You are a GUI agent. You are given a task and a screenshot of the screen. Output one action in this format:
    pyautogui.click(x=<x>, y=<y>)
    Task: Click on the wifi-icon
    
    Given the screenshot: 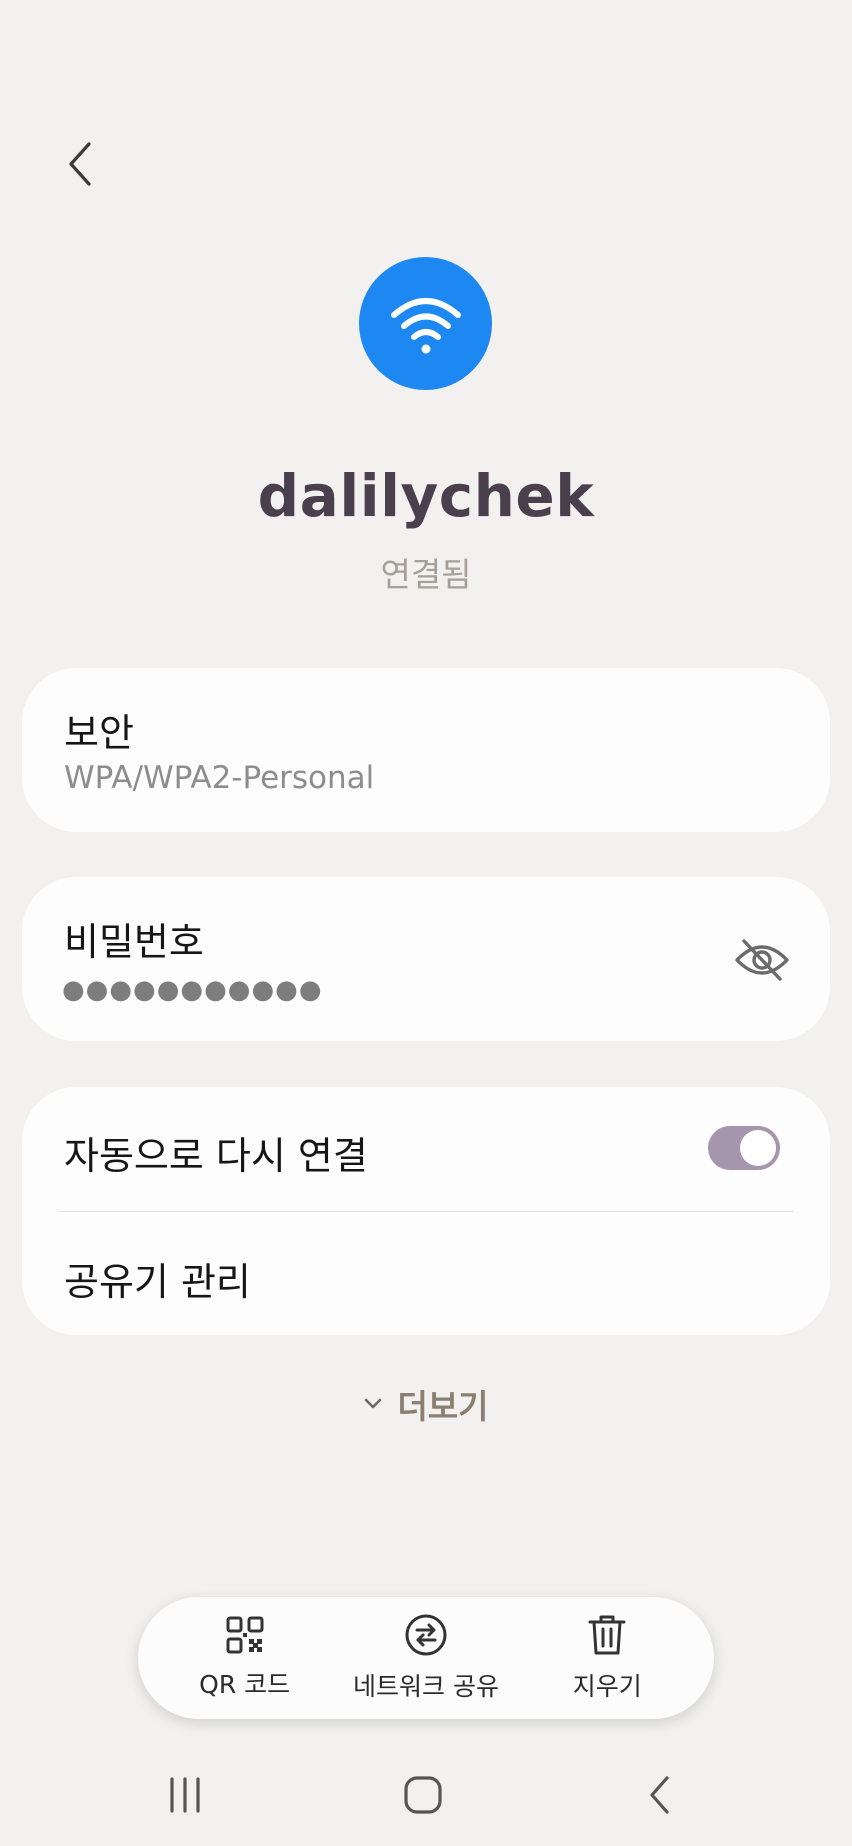 What is the action you would take?
    pyautogui.click(x=425, y=325)
    